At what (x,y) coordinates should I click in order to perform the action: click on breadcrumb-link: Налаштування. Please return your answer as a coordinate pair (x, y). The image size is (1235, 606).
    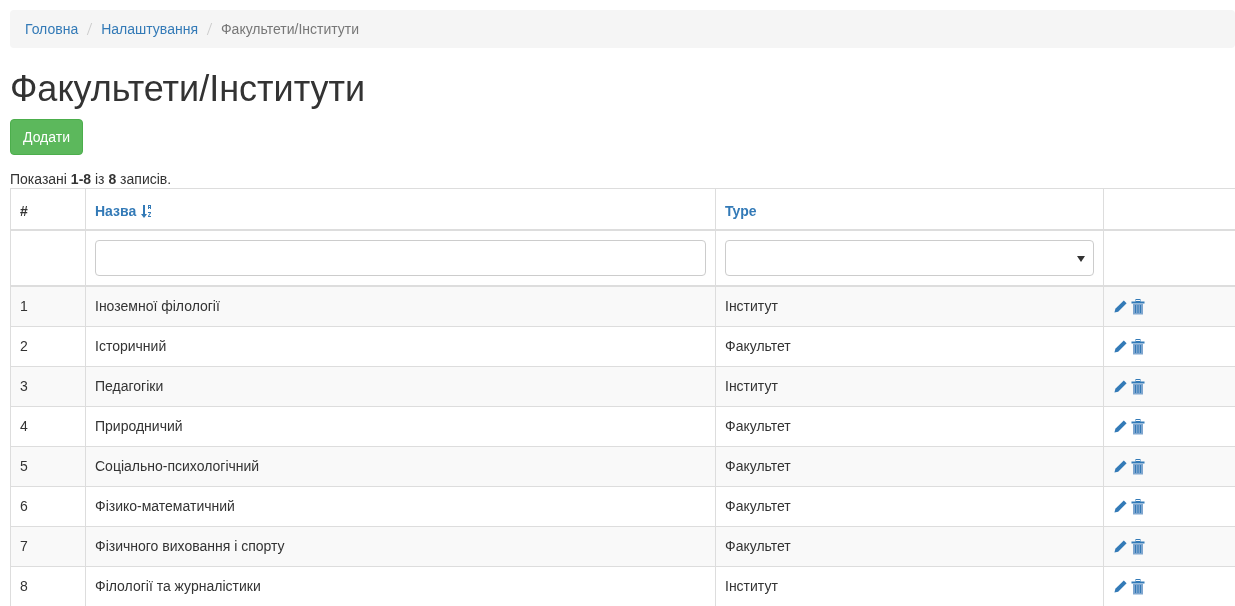
    Looking at the image, I should click on (149, 29).